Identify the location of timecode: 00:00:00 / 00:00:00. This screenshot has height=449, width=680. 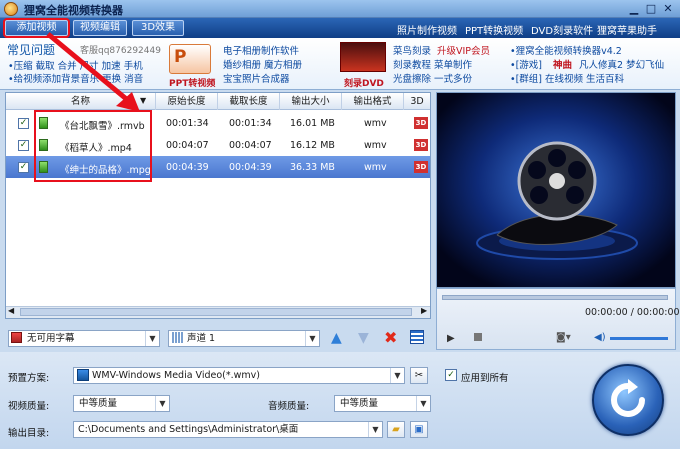
(632, 312).